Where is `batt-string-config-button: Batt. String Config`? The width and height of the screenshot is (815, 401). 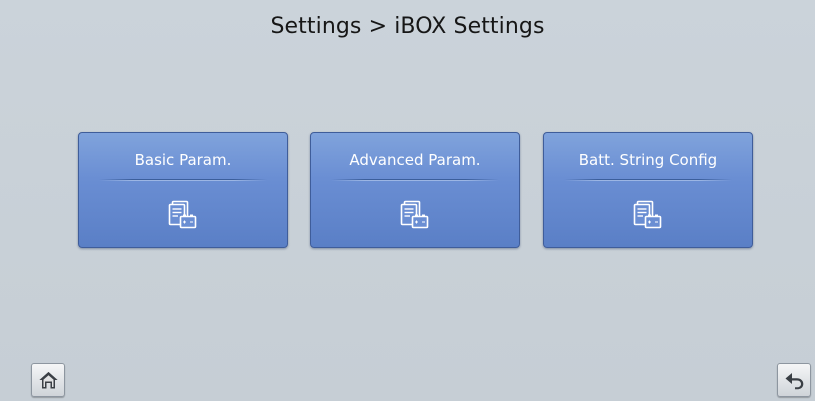 batt-string-config-button: Batt. String Config is located at coordinates (648, 190).